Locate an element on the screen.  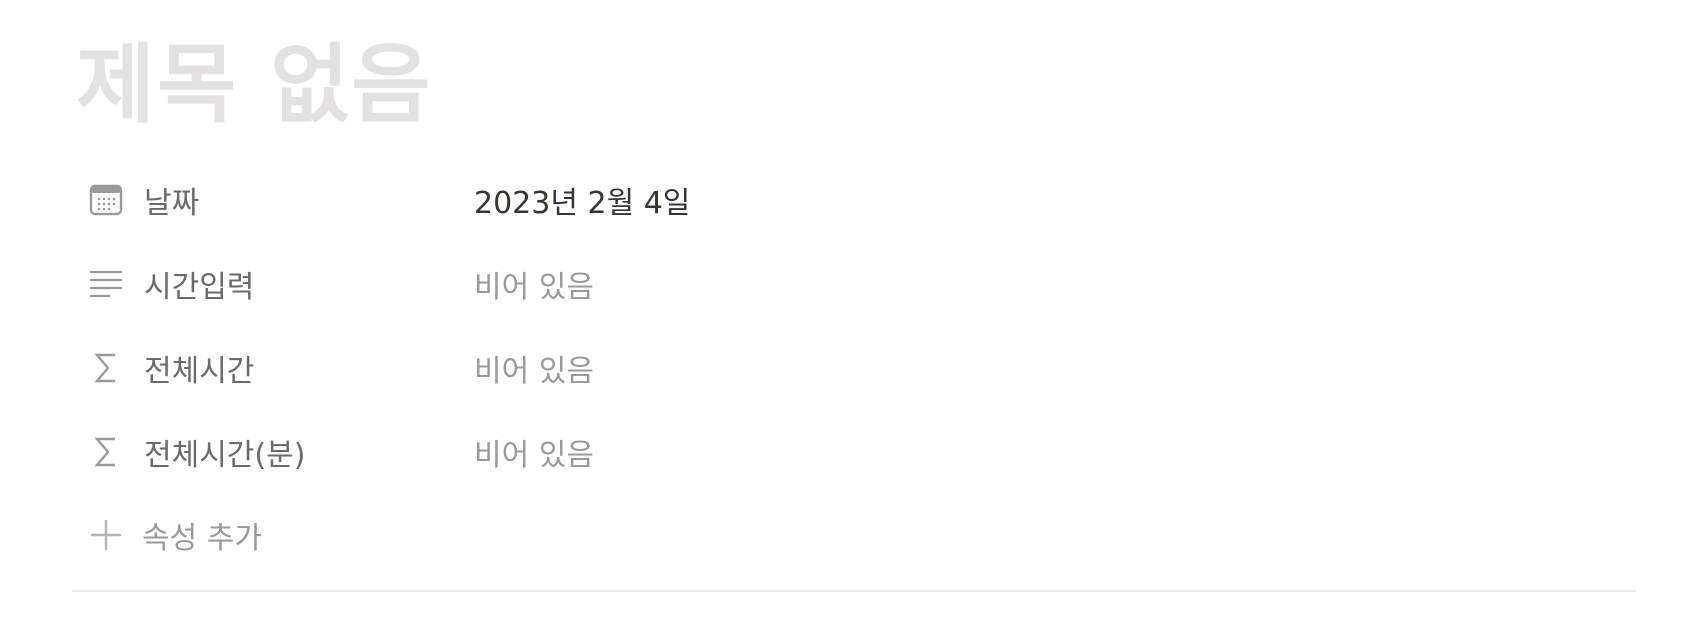
property-value-time-input: 비어 있음 is located at coordinates (762, 284).